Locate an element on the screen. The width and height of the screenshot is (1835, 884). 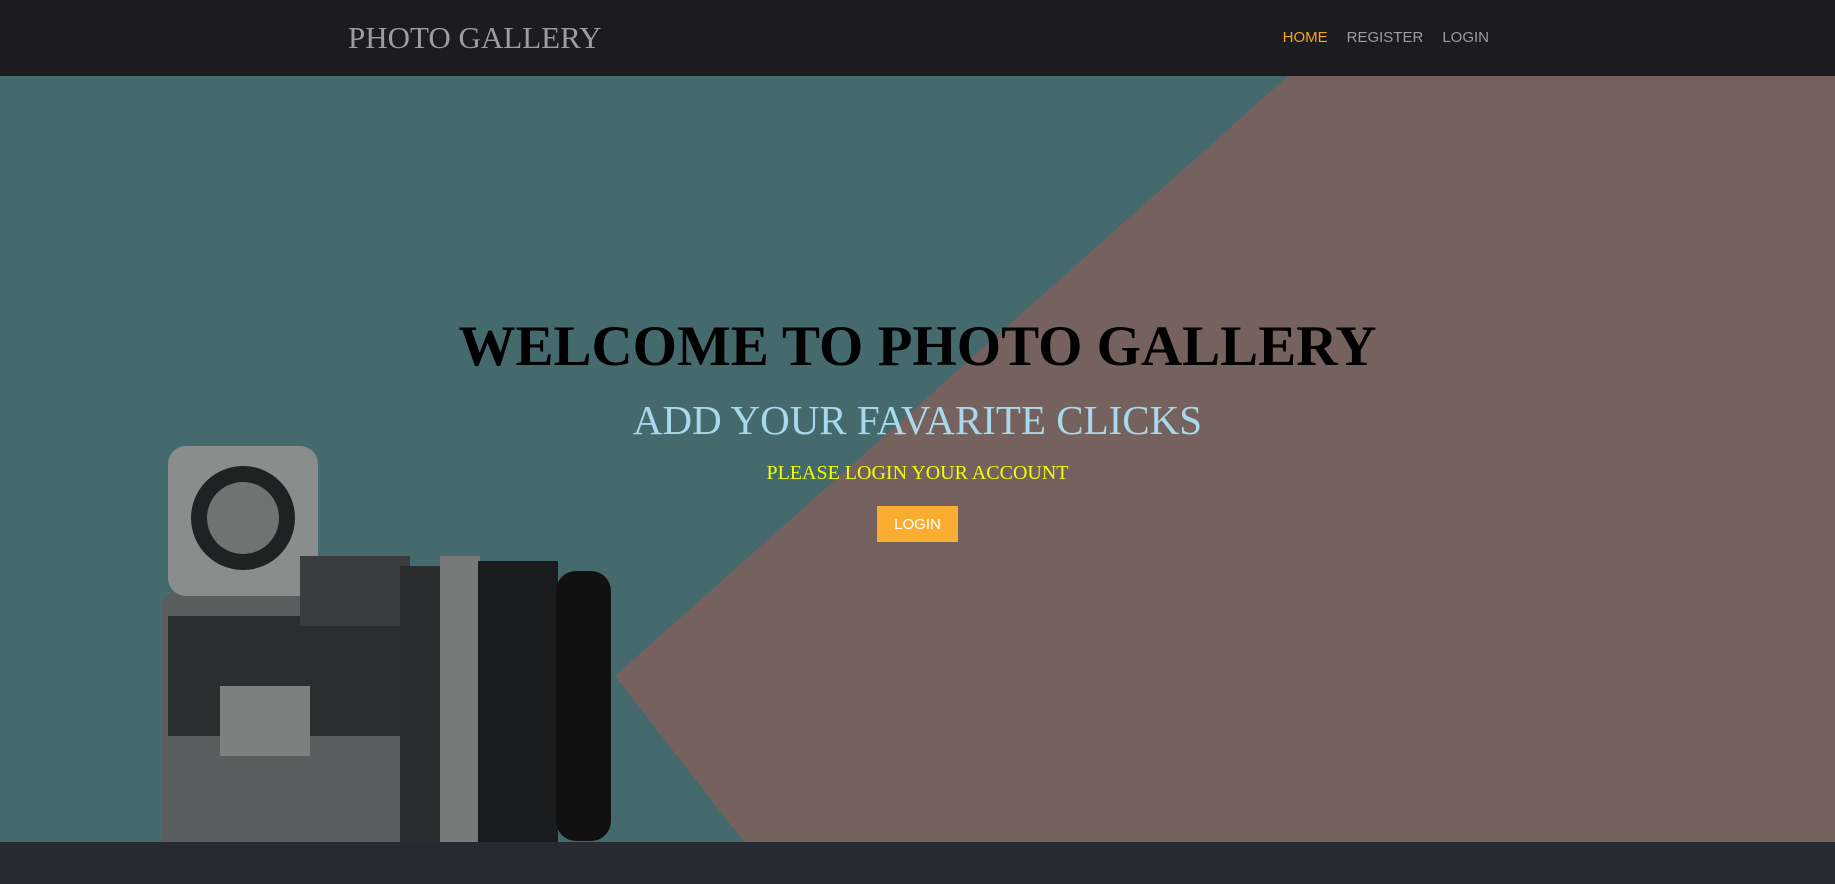
brand-link: PHOTO GALLERY is located at coordinates (474, 38).